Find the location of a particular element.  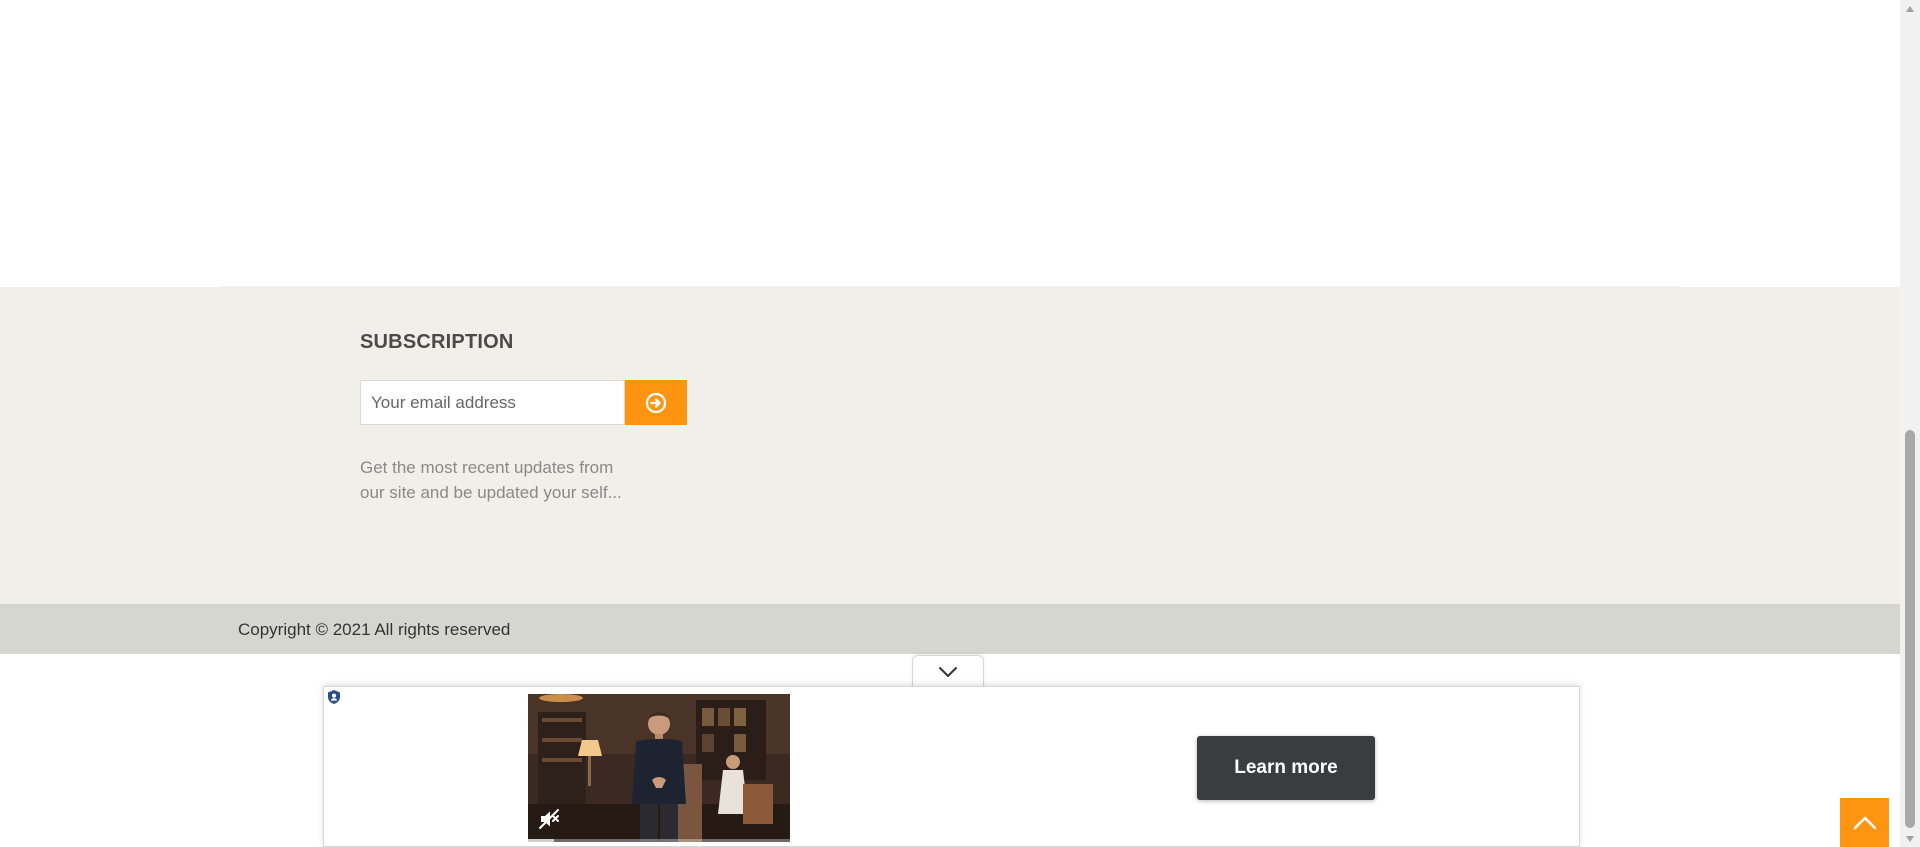

triangle-up-icon is located at coordinates (1910, 8).